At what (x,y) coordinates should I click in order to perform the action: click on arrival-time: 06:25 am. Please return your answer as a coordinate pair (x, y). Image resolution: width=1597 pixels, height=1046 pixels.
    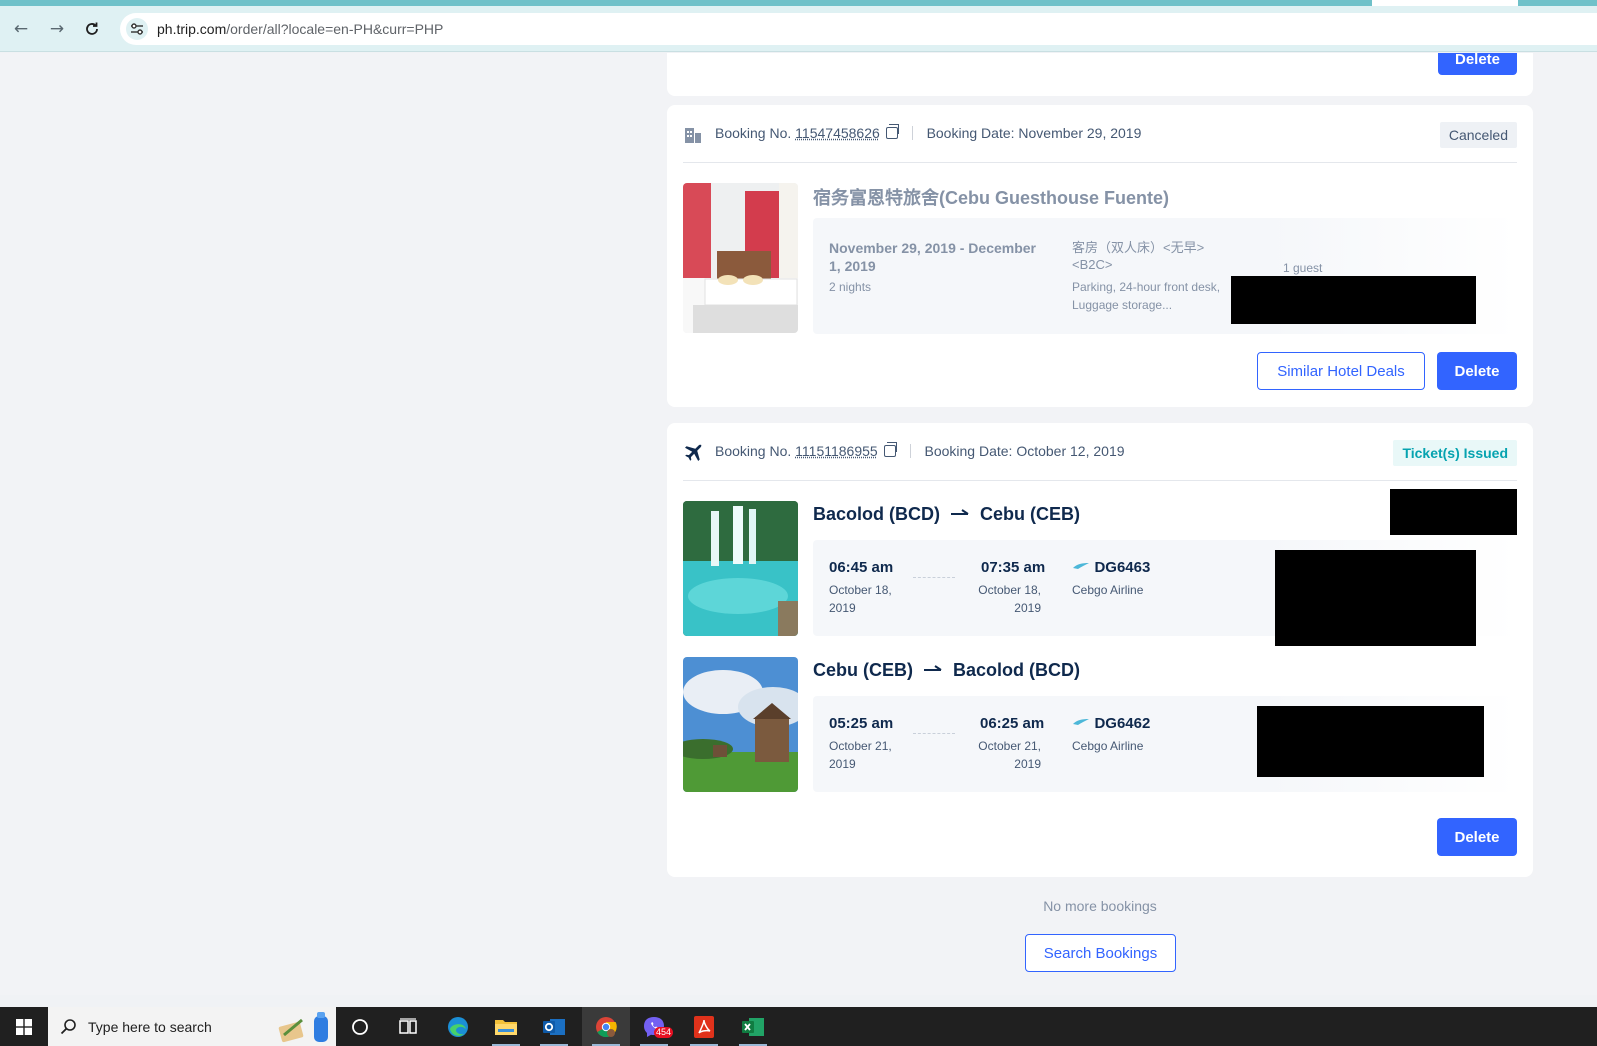
    Looking at the image, I should click on (1012, 723).